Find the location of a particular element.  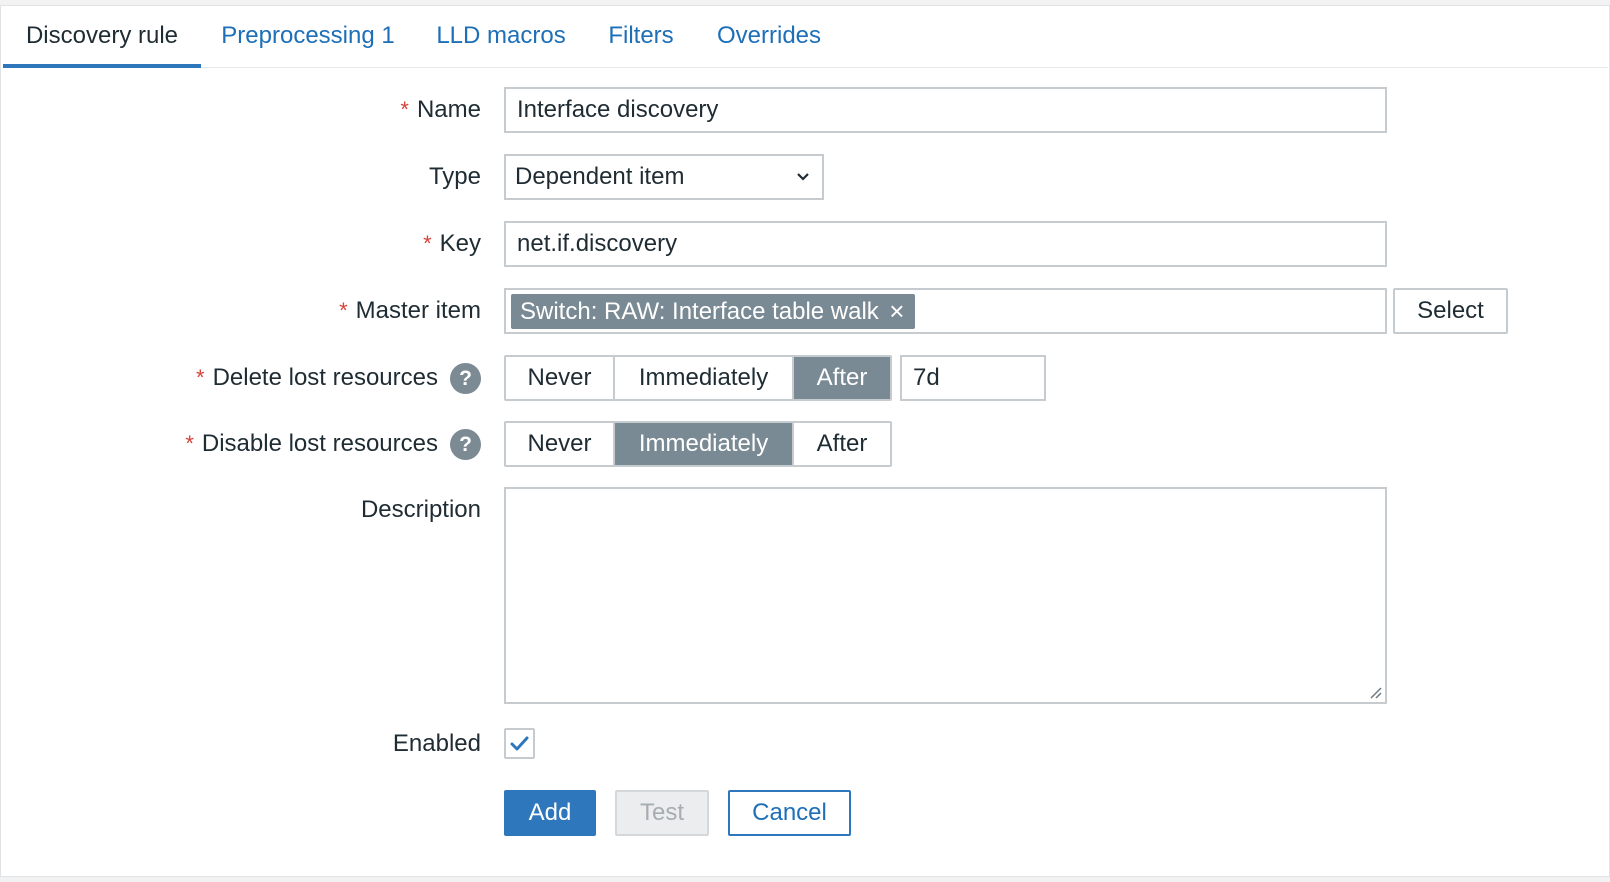

key-input is located at coordinates (945, 244).